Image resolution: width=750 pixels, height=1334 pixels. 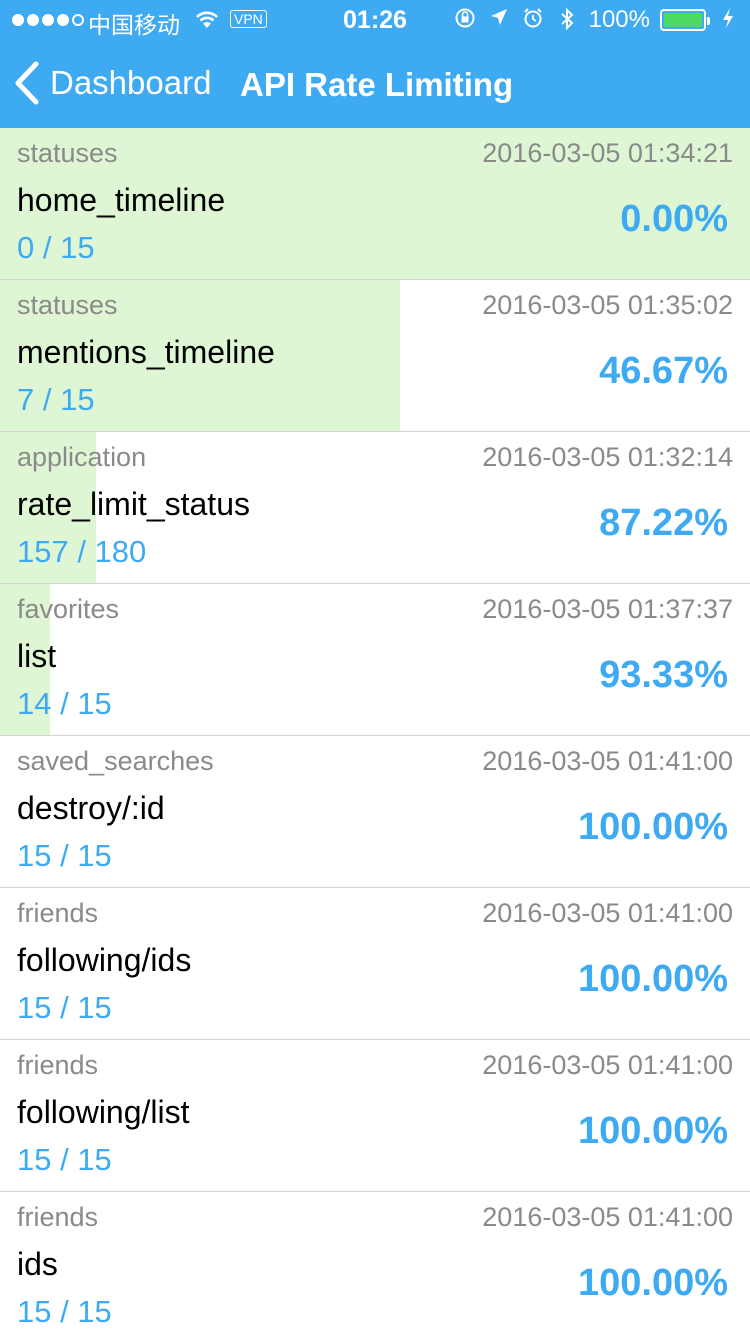 I want to click on endpoint-name: rate_limit_status, so click(x=133, y=504).